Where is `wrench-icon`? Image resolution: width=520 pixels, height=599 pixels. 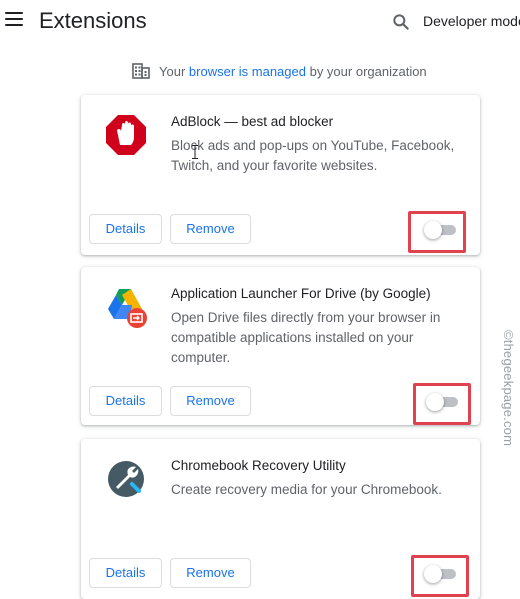 wrench-icon is located at coordinates (126, 479).